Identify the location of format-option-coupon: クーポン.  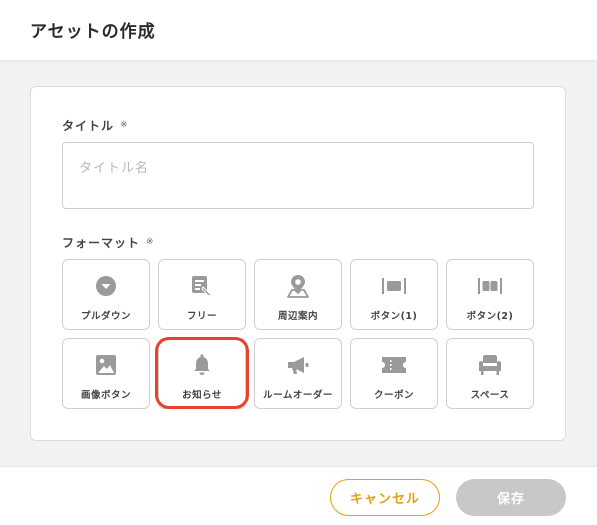
(394, 373).